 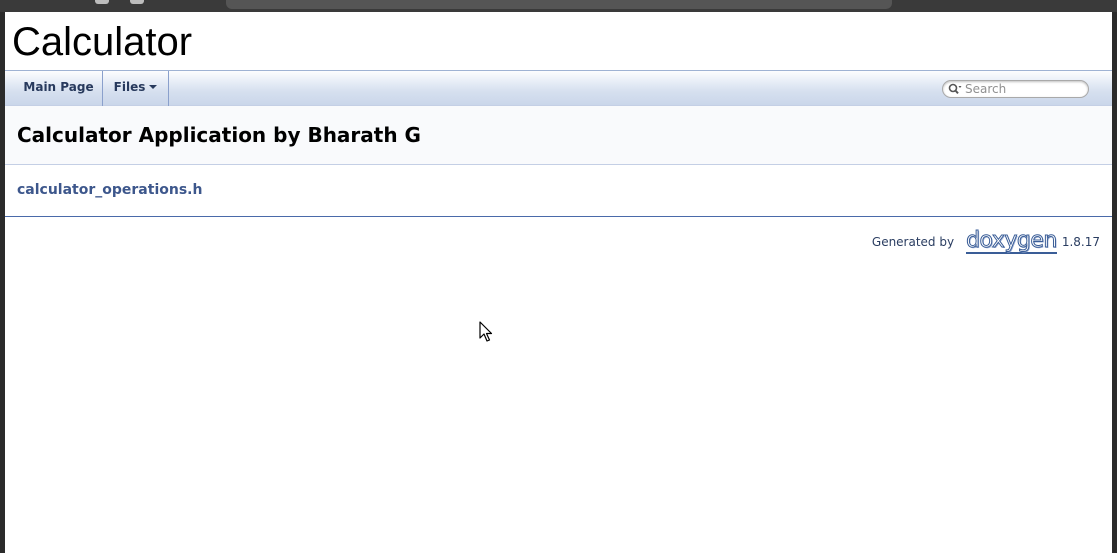 What do you see at coordinates (219, 135) in the screenshot?
I see `page-title: Calculator Application by Bharath G` at bounding box center [219, 135].